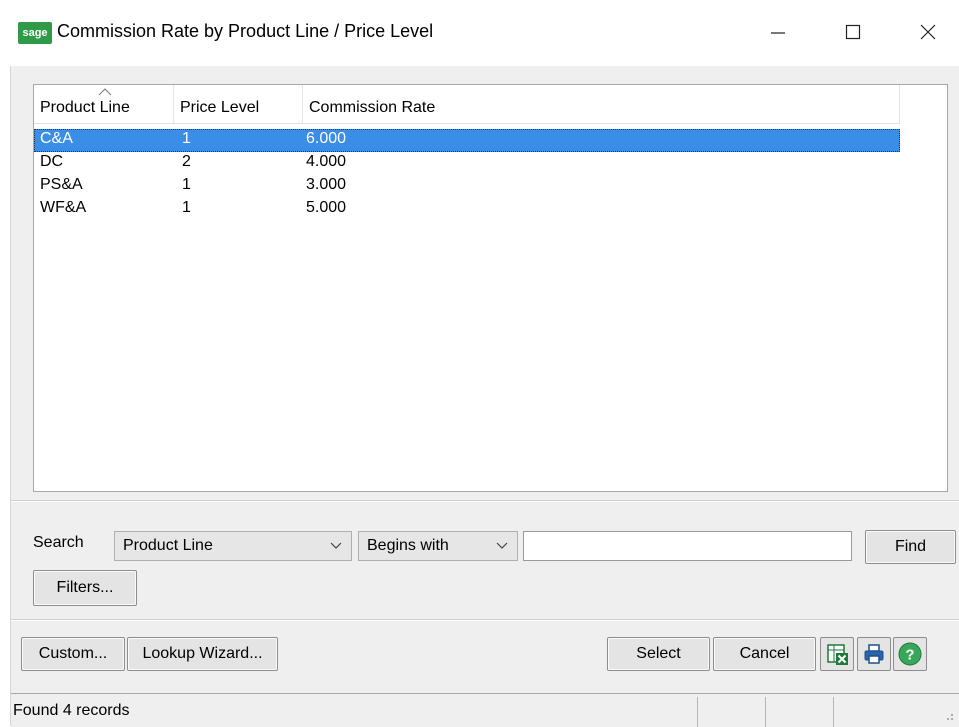  I want to click on find-button: Find, so click(910, 547).